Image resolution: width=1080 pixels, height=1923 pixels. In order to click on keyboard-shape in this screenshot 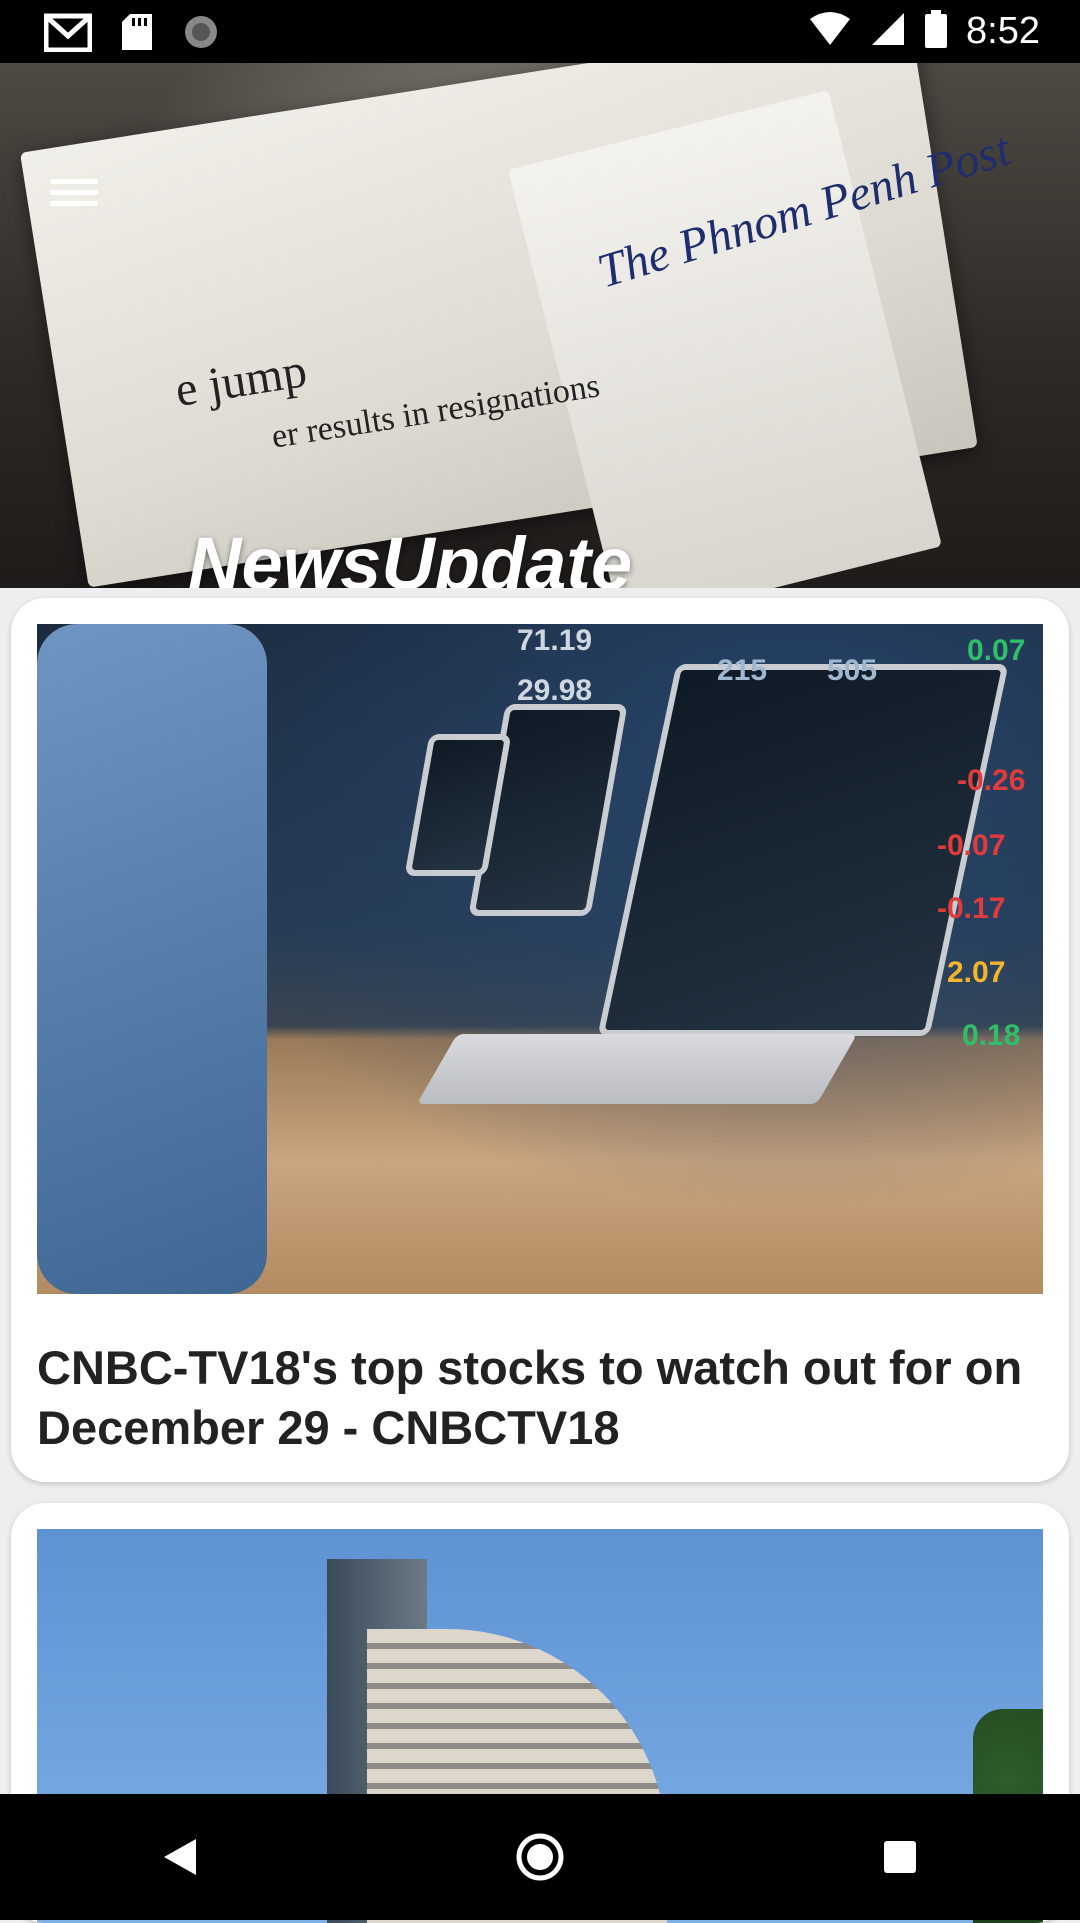, I will do `click(637, 1069)`.